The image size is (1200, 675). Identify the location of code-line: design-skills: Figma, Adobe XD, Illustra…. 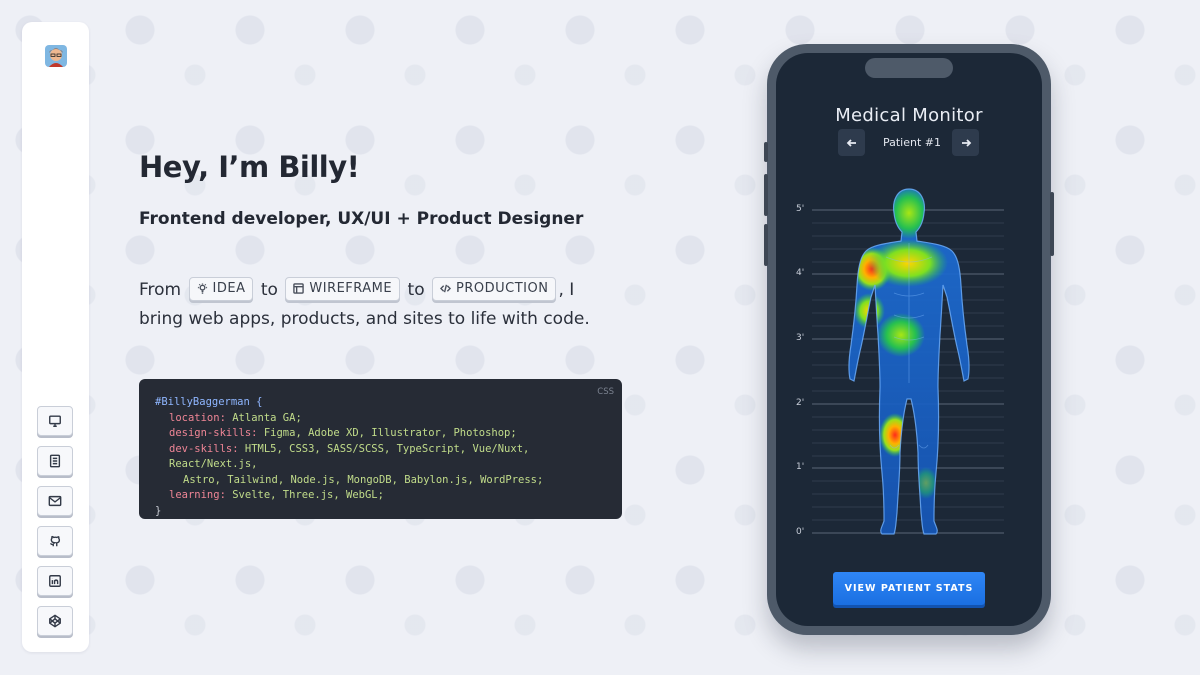
(380, 434).